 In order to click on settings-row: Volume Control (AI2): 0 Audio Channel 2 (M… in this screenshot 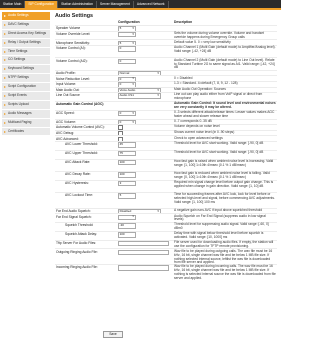, I will do `click(166, 63)`.